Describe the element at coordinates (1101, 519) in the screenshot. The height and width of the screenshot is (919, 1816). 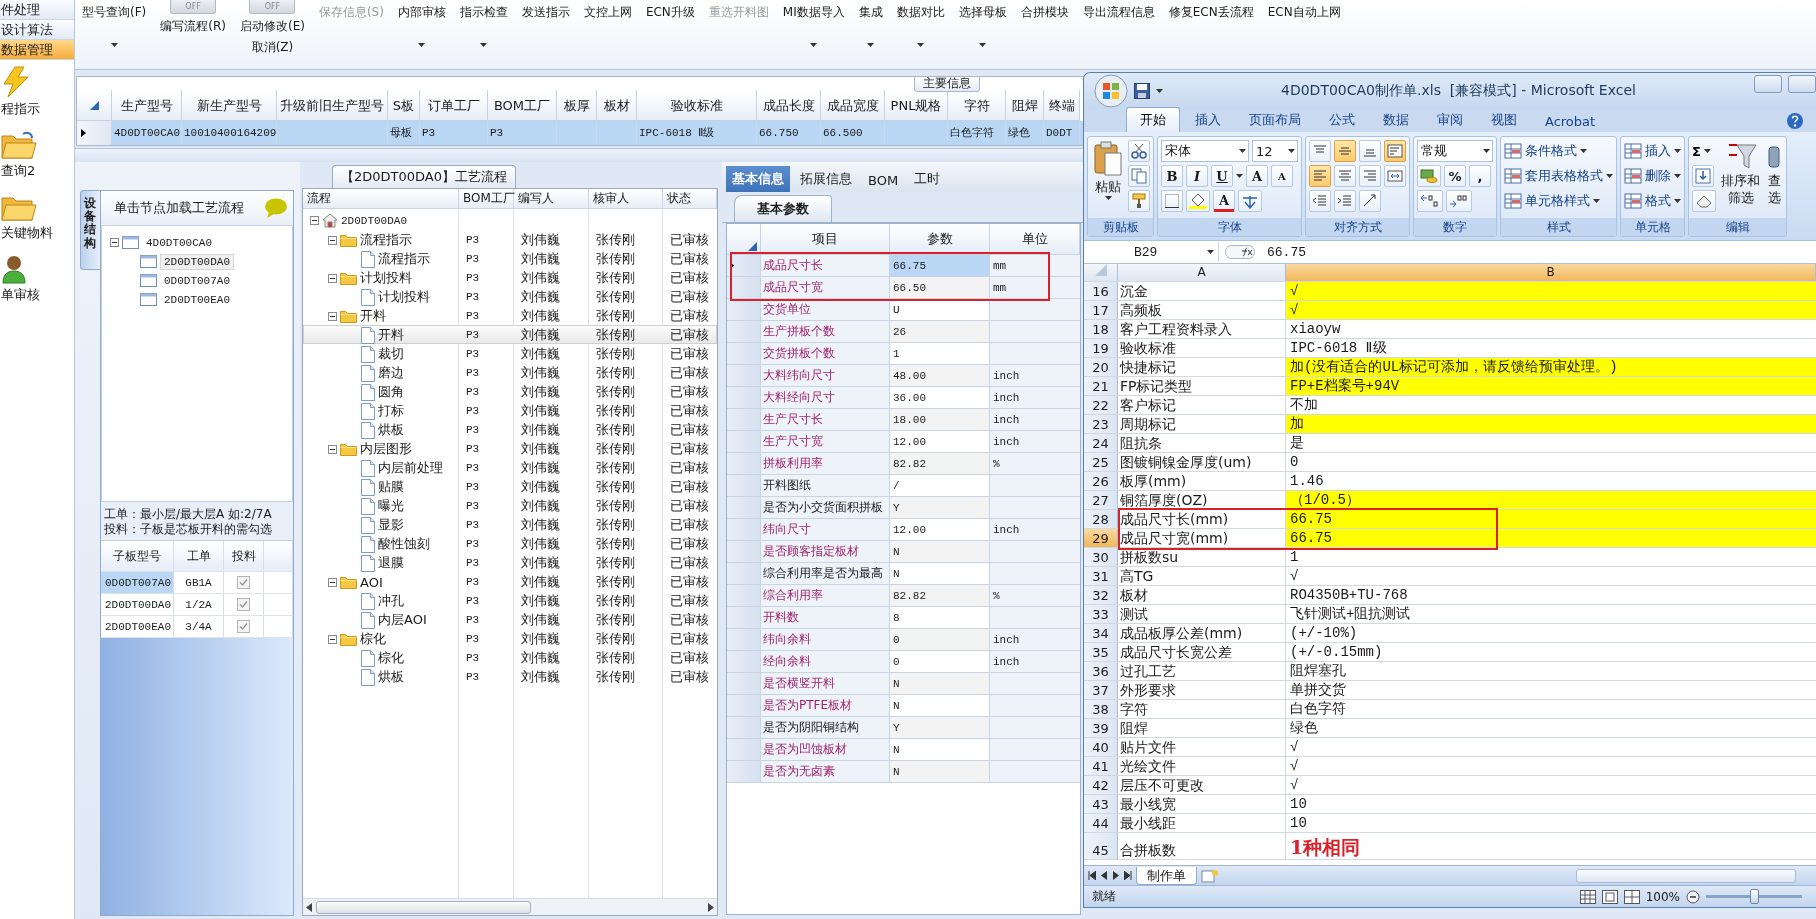
I see `row-number: 28` at that location.